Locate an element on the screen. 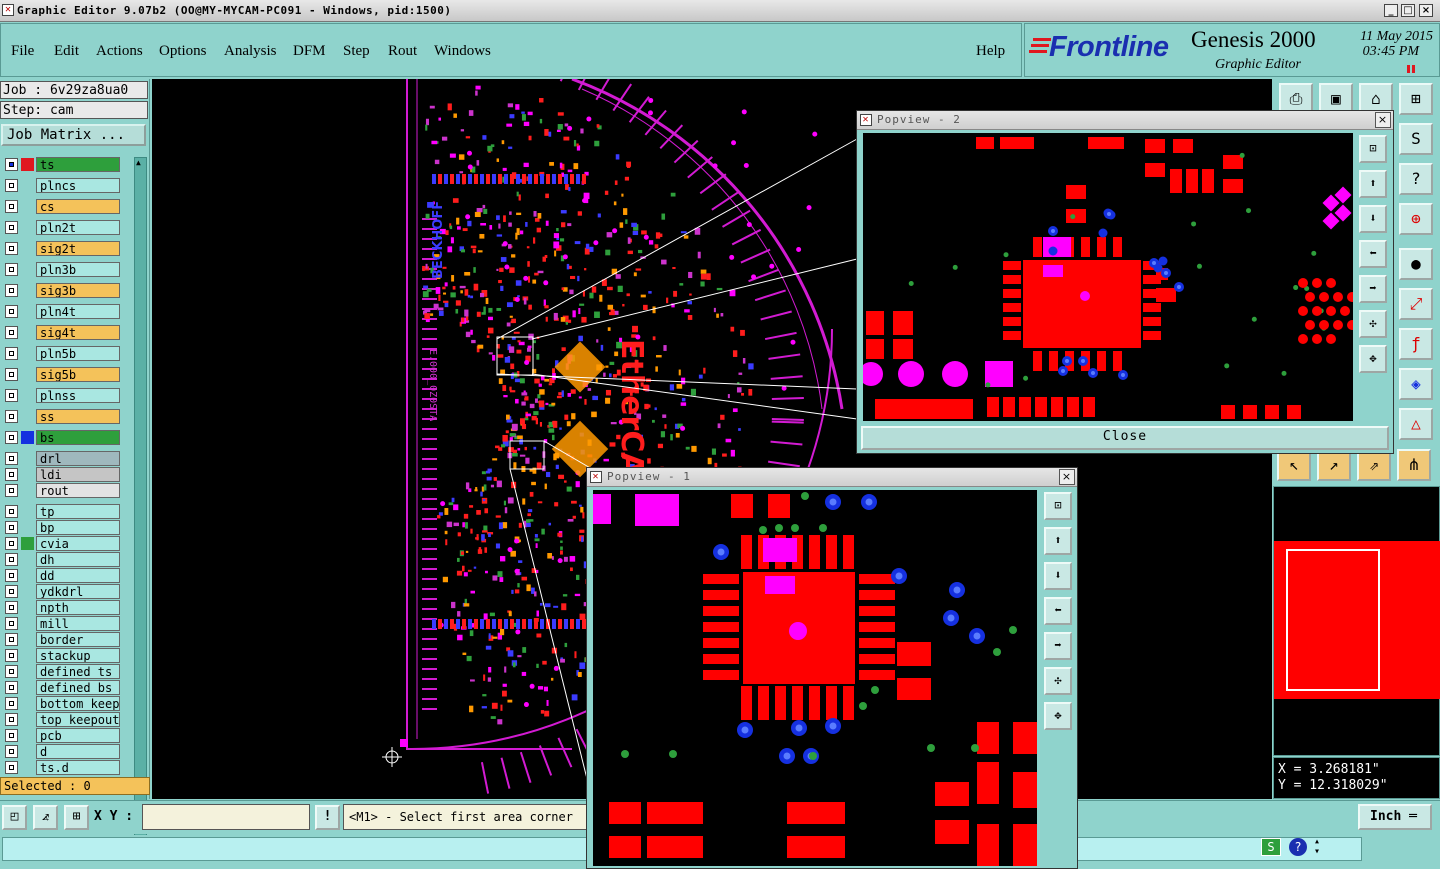  pv2-pan-right-icon: ➡ is located at coordinates (1373, 289).